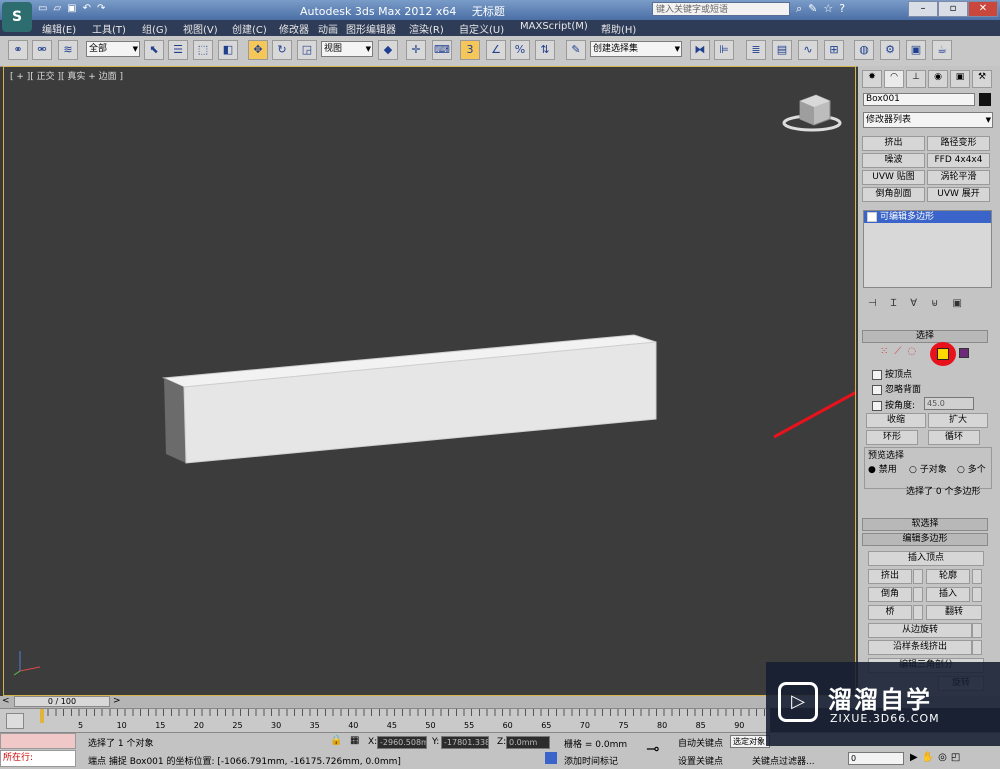 This screenshot has width=1000, height=769. I want to click on grow-button: 扩大, so click(958, 420).